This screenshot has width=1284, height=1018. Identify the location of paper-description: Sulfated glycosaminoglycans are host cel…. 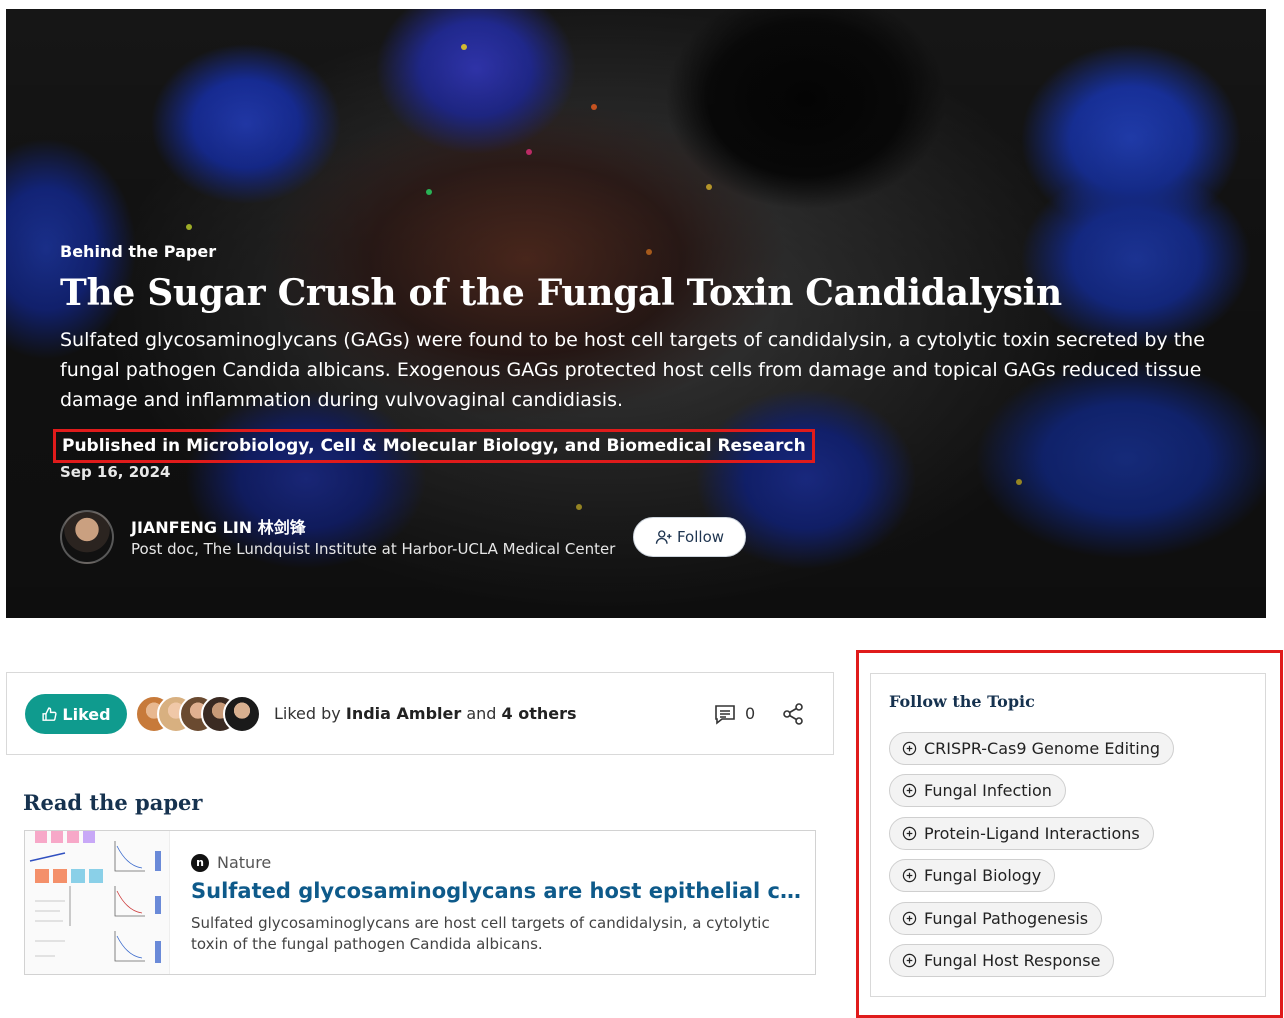
(480, 933).